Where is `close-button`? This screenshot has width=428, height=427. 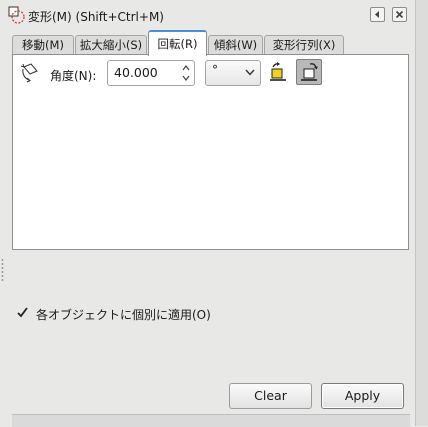
close-button is located at coordinates (399, 14).